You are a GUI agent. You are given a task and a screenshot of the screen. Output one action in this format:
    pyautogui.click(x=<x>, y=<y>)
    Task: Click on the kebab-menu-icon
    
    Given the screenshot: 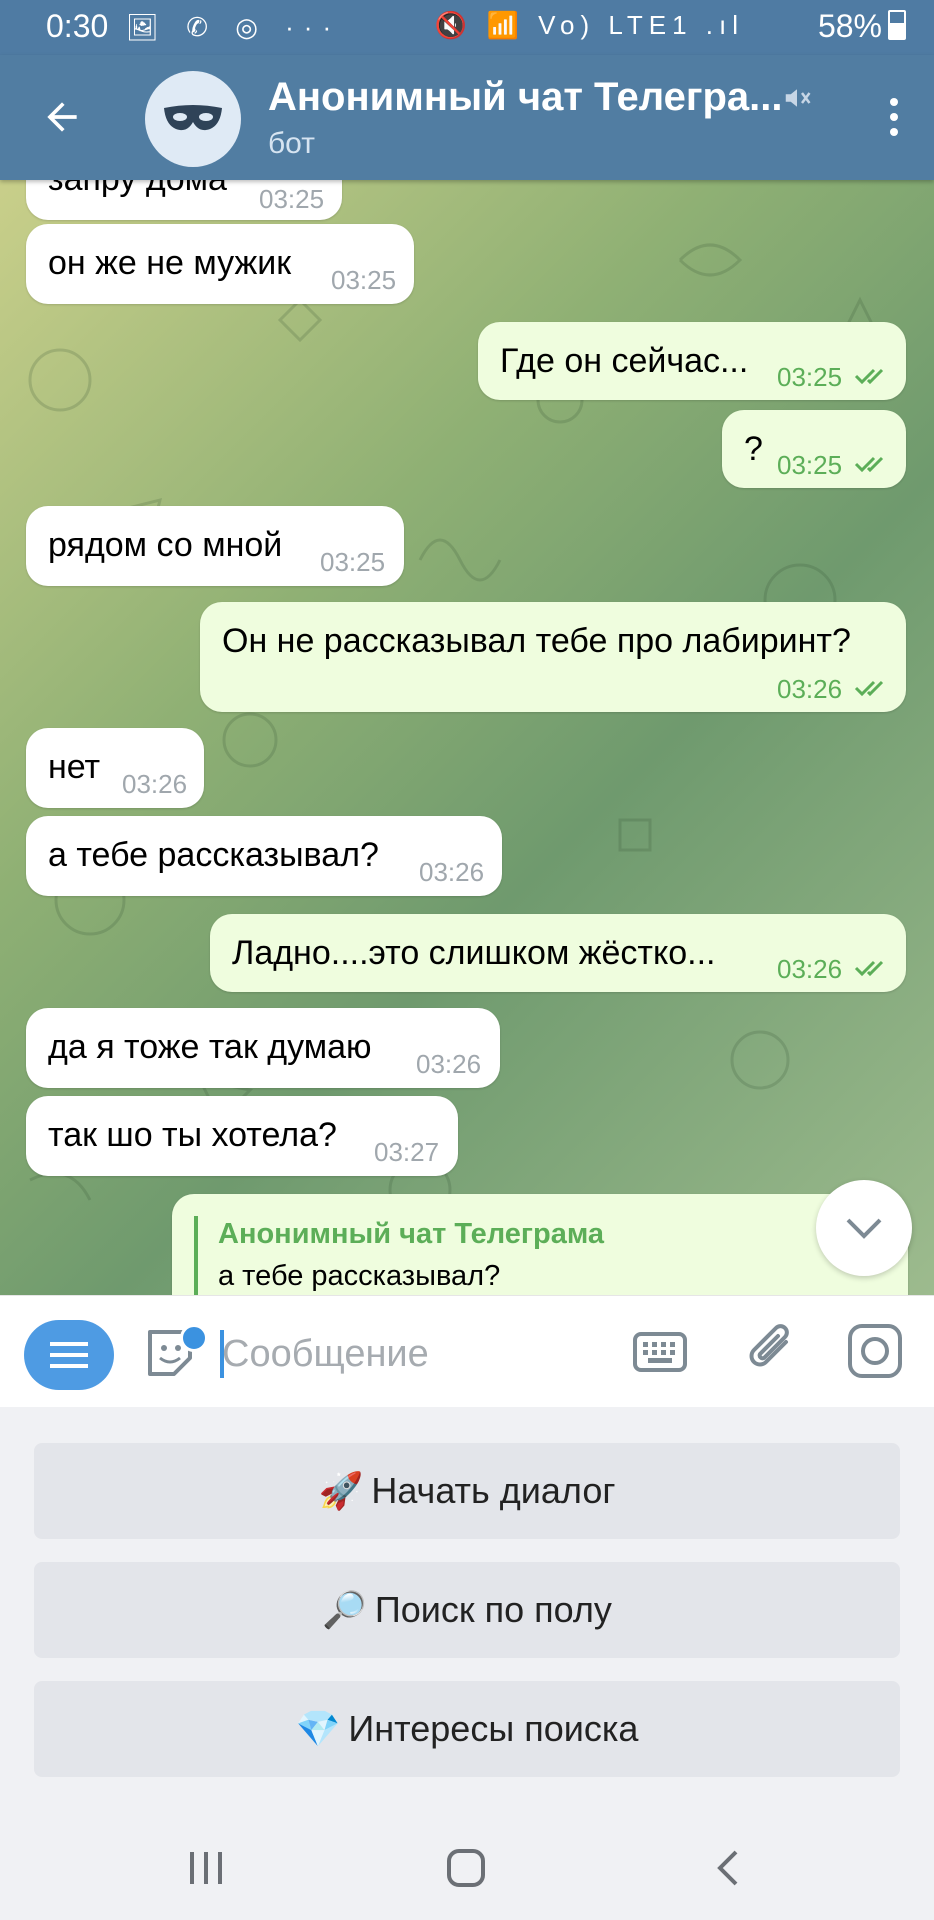 What is the action you would take?
    pyautogui.click(x=894, y=117)
    